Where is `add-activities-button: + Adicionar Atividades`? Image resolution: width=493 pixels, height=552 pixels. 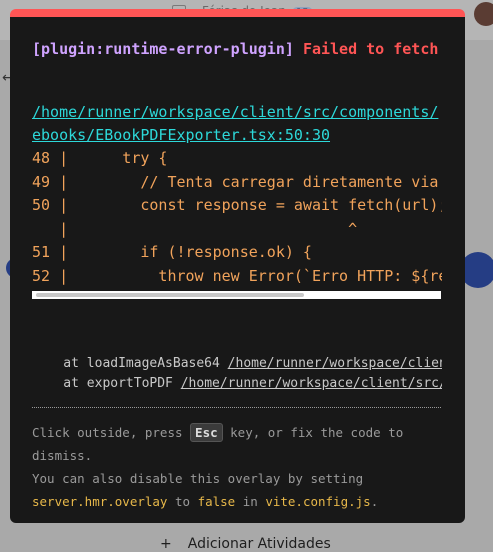 add-activities-button: + Adicionar Atividades is located at coordinates (245, 544).